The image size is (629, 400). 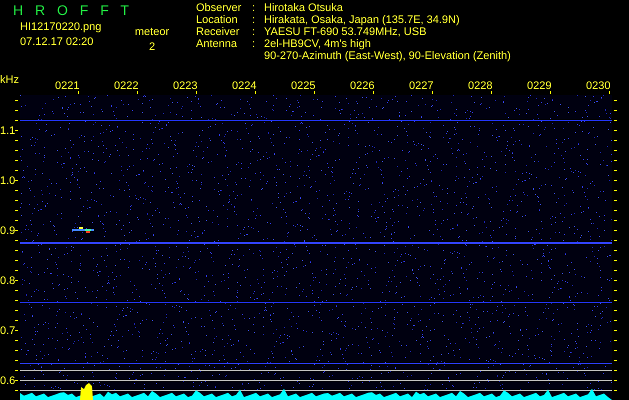 What do you see at coordinates (8, 331) in the screenshot?
I see `frequency-label: 0.7` at bounding box center [8, 331].